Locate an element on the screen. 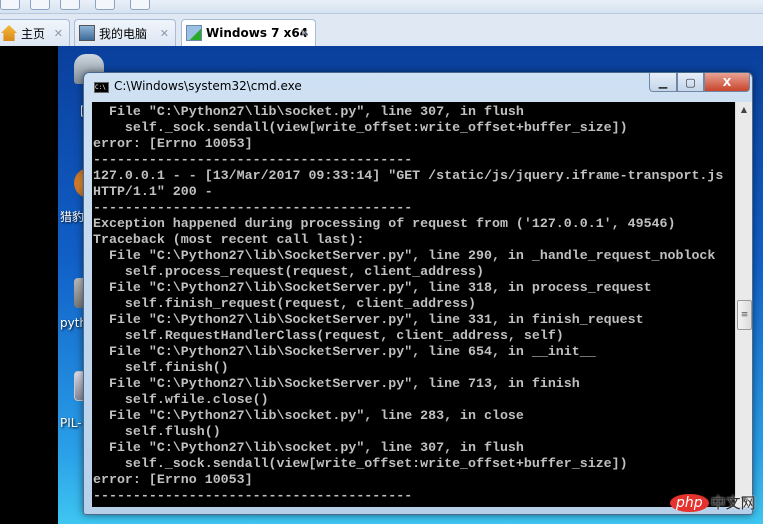 Image resolution: width=763 pixels, height=524 pixels. console-line: self.finish() is located at coordinates (161, 367).